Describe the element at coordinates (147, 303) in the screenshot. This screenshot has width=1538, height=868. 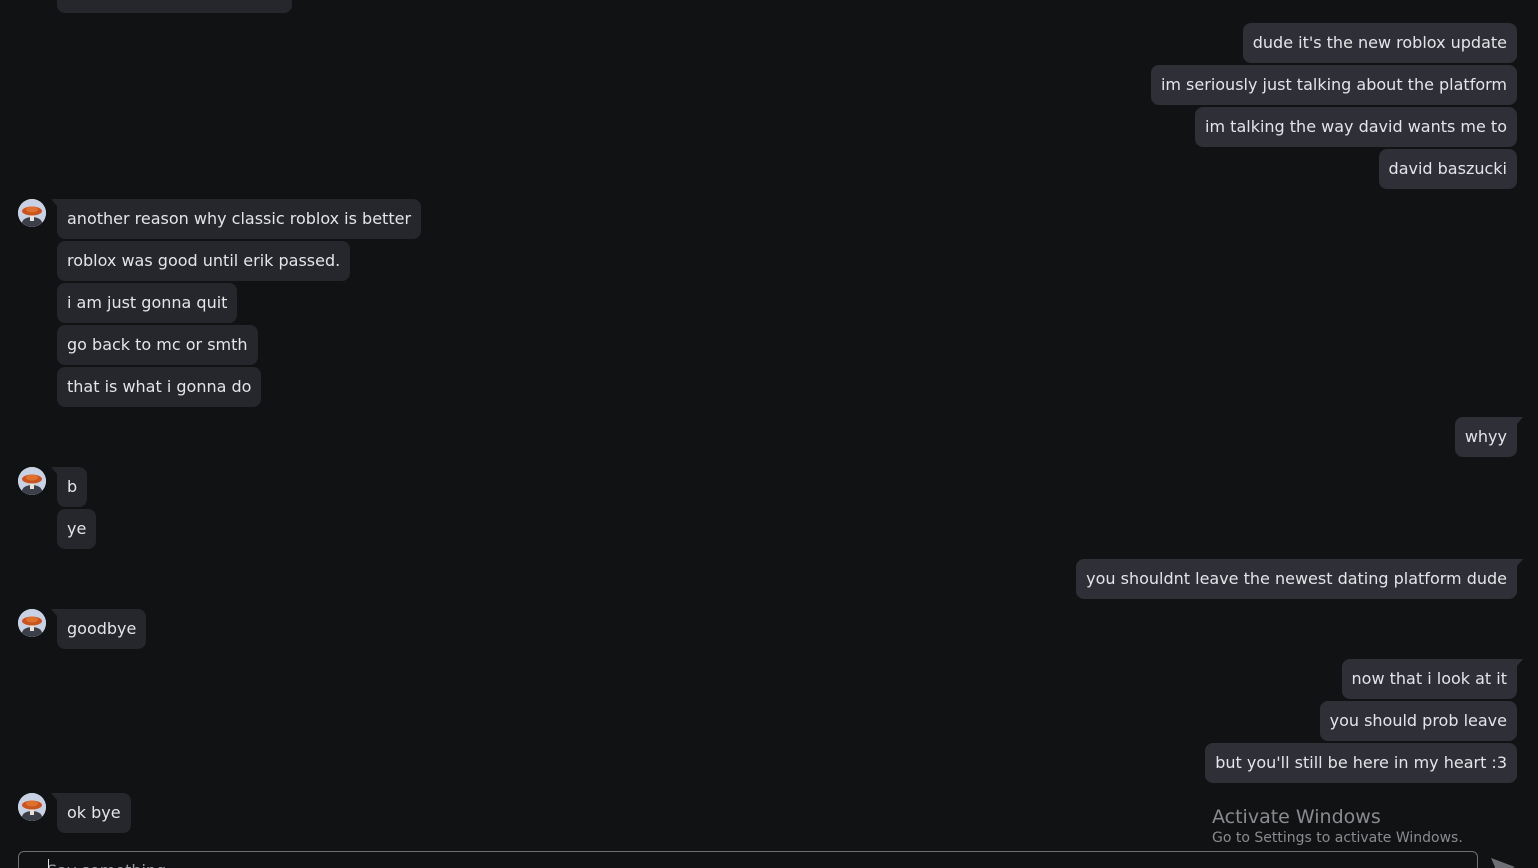
I see `message-bubble-incoming: i am just gonna quit` at that location.